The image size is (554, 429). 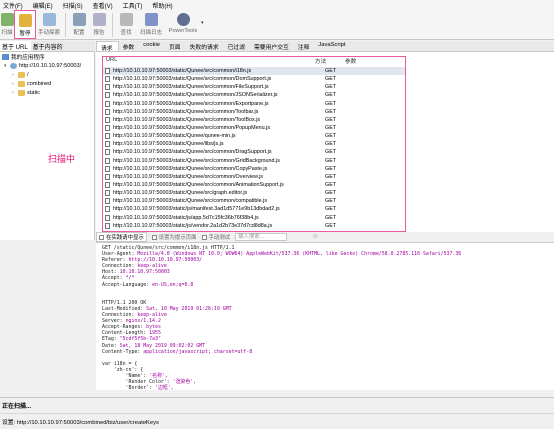 I want to click on manual-explore-button: 手动探索, so click(x=49, y=25).